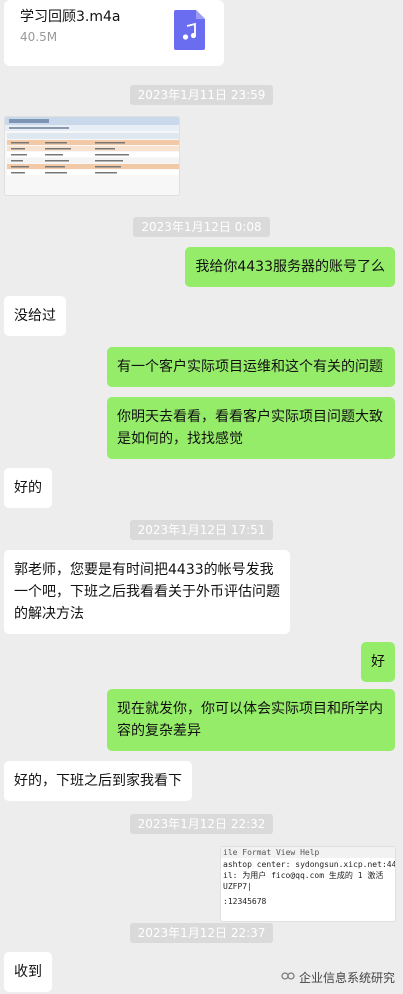  Describe the element at coordinates (35, 316) in the screenshot. I see `message-received: 没给过` at that location.